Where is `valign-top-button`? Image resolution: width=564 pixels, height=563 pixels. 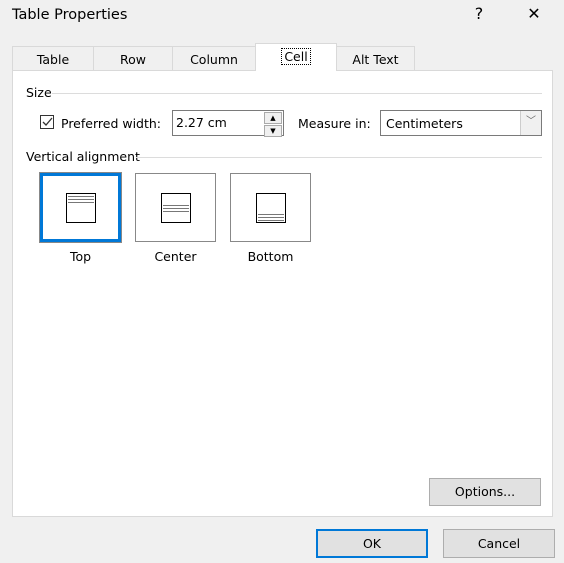
valign-top-button is located at coordinates (80, 207).